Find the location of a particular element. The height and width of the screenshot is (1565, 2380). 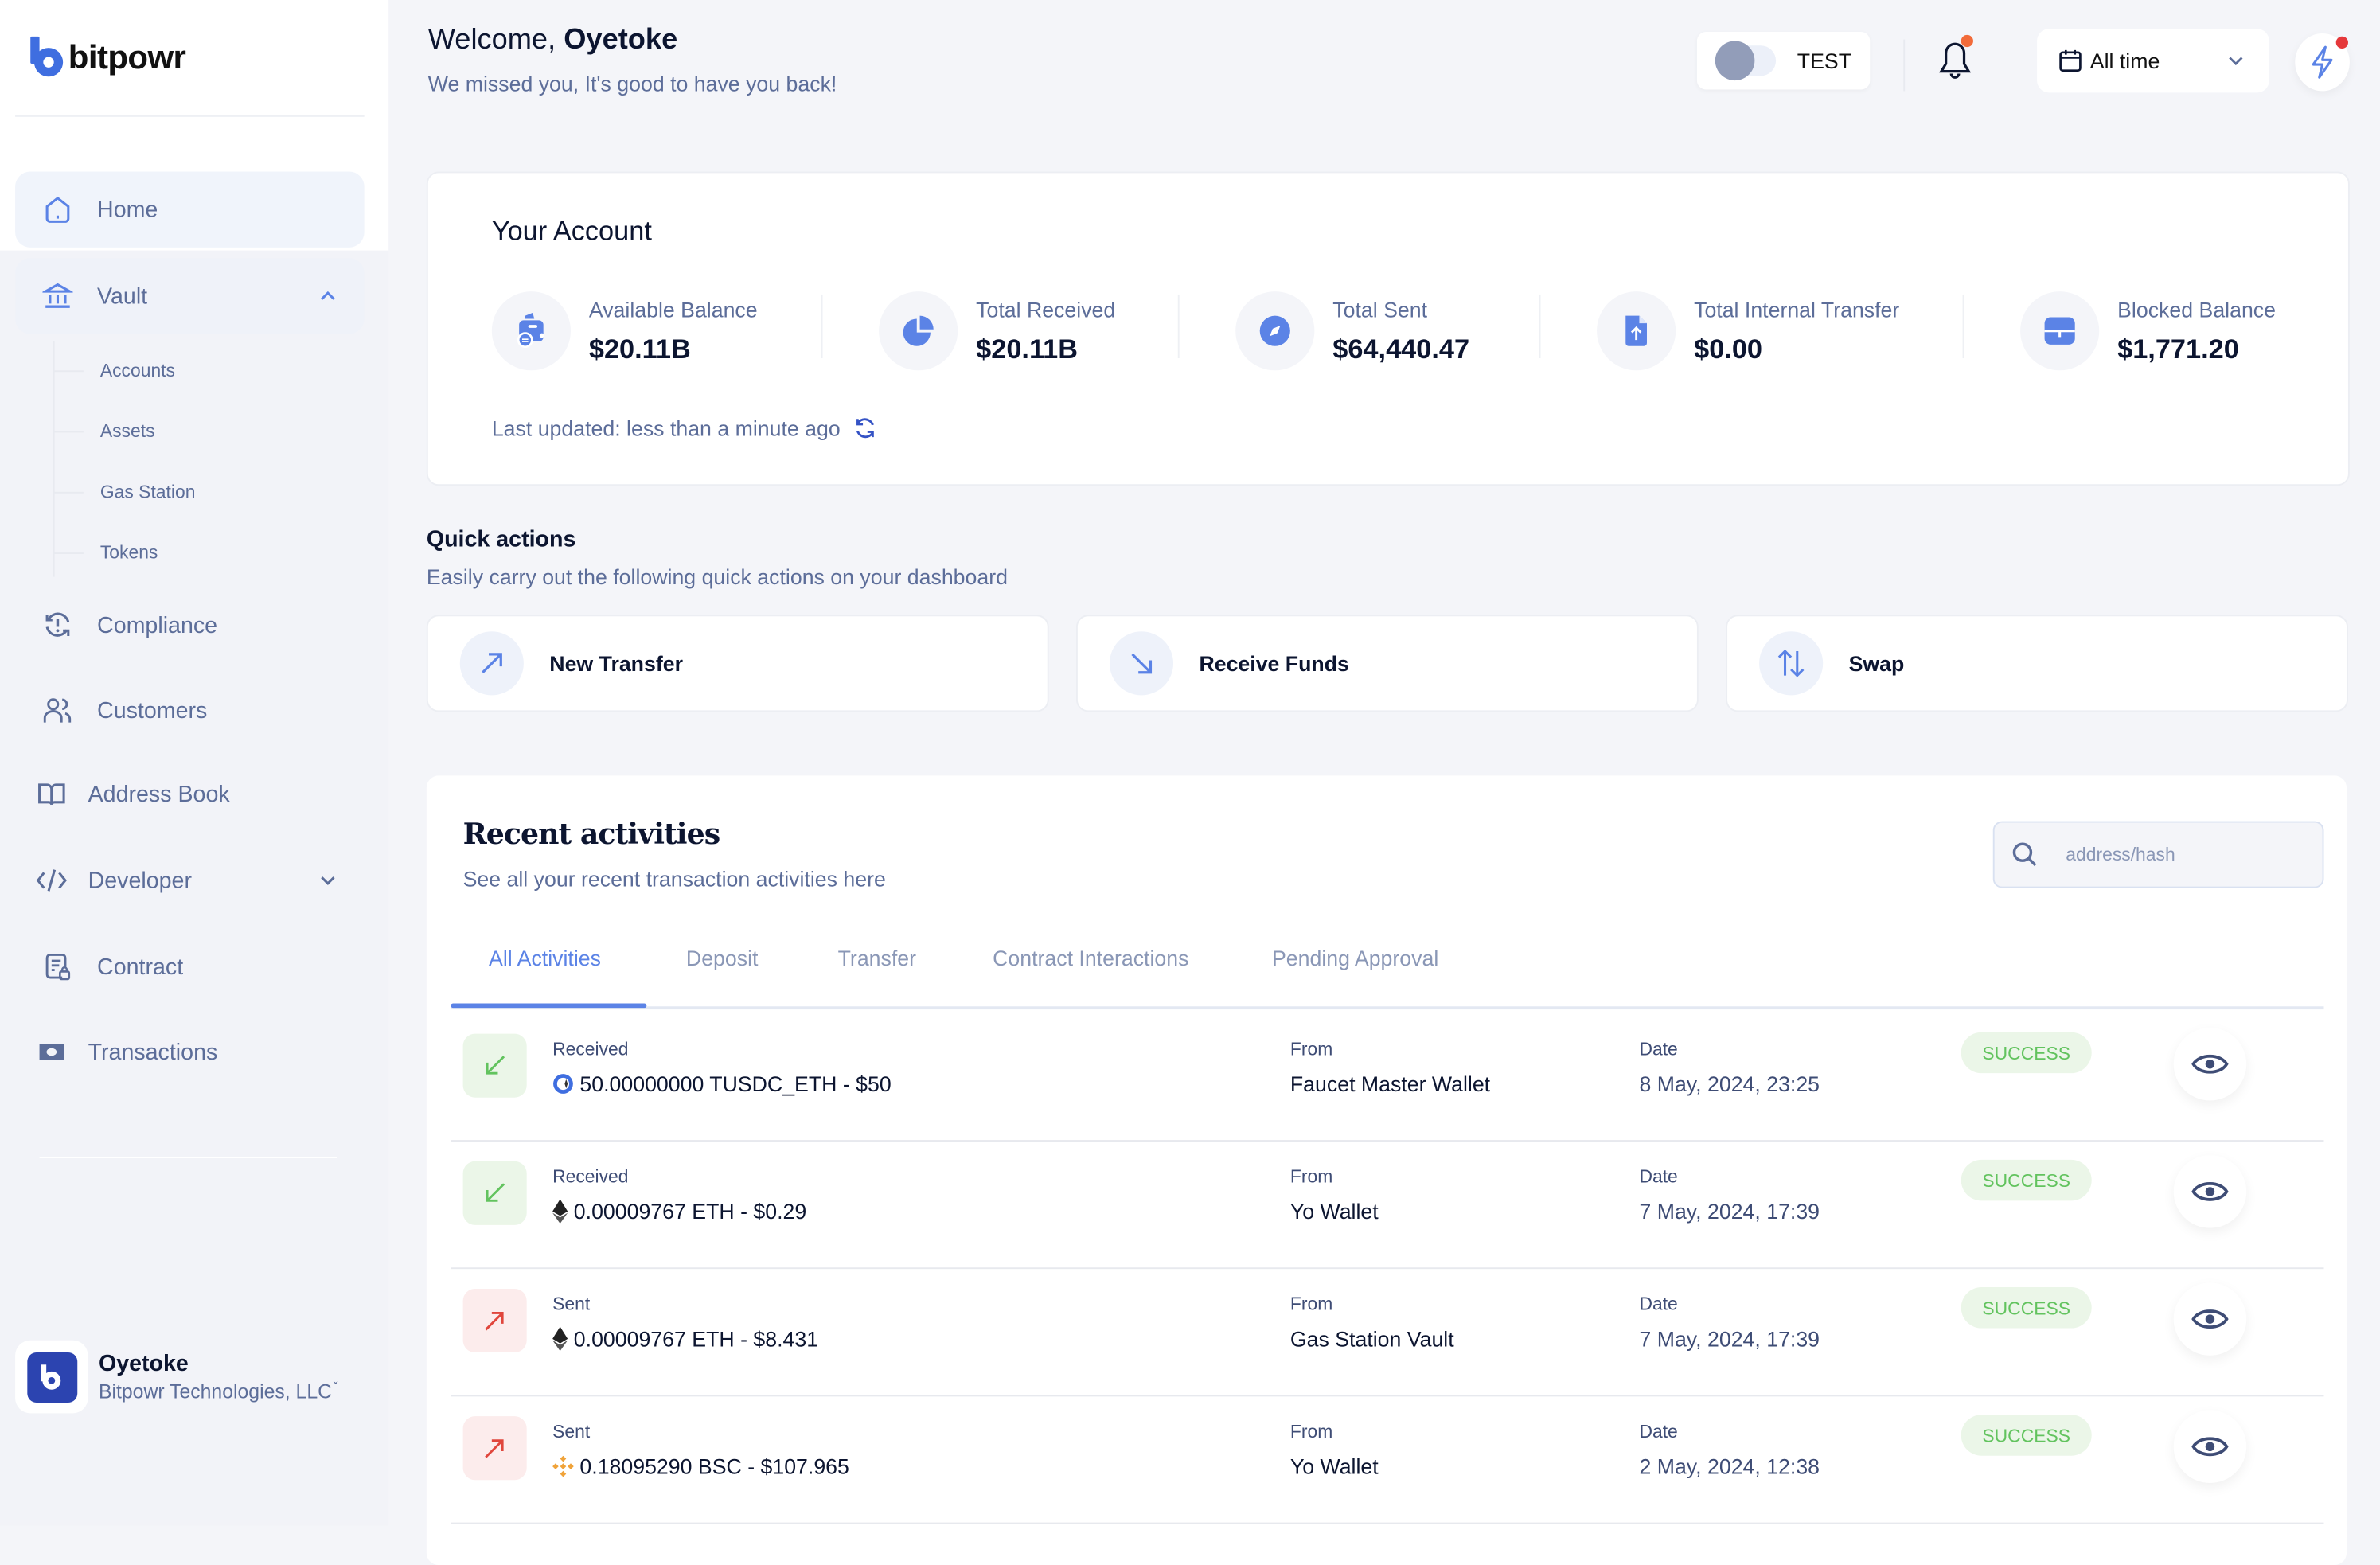

chevron-up-icon is located at coordinates (327, 297).